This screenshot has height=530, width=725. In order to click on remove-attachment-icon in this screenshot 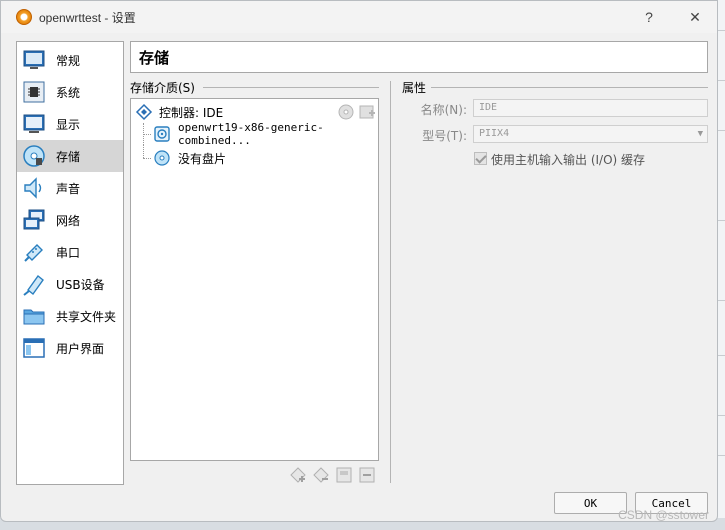, I will do `click(367, 475)`.